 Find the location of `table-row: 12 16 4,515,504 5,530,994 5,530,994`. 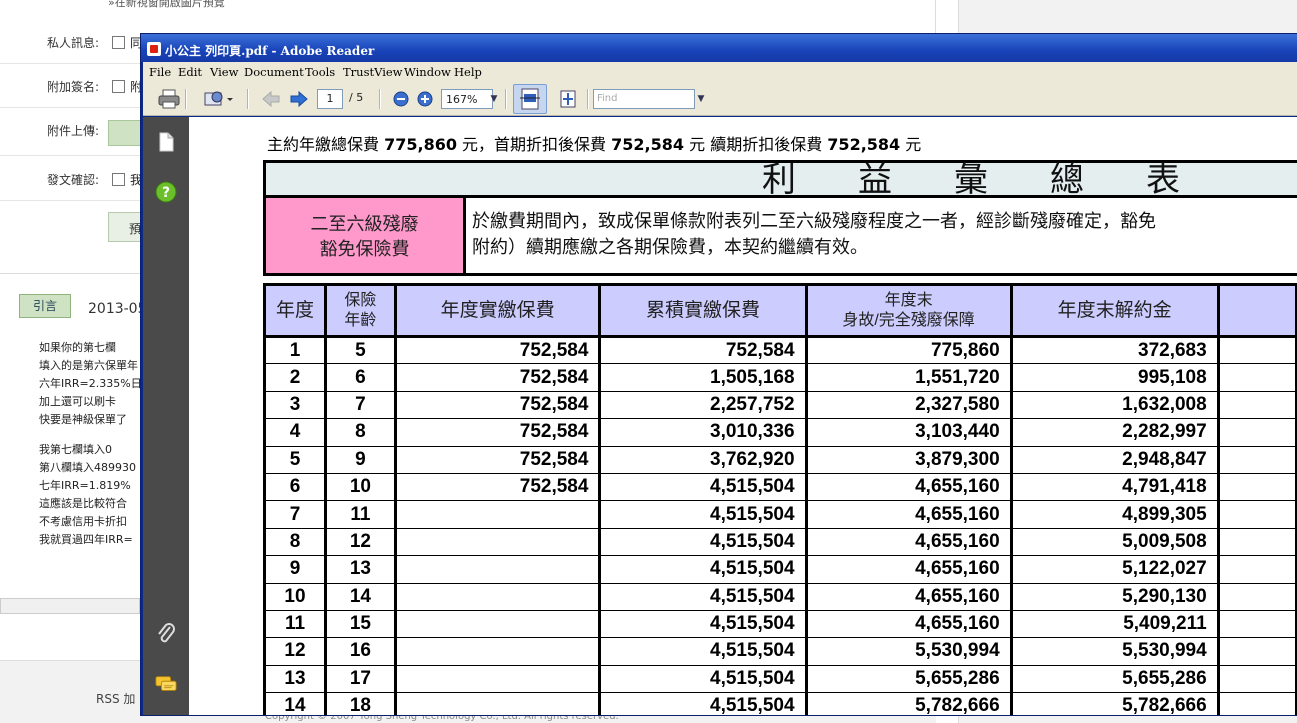

table-row: 12 16 4,515,504 5,530,994 5,530,994 is located at coordinates (780, 651).